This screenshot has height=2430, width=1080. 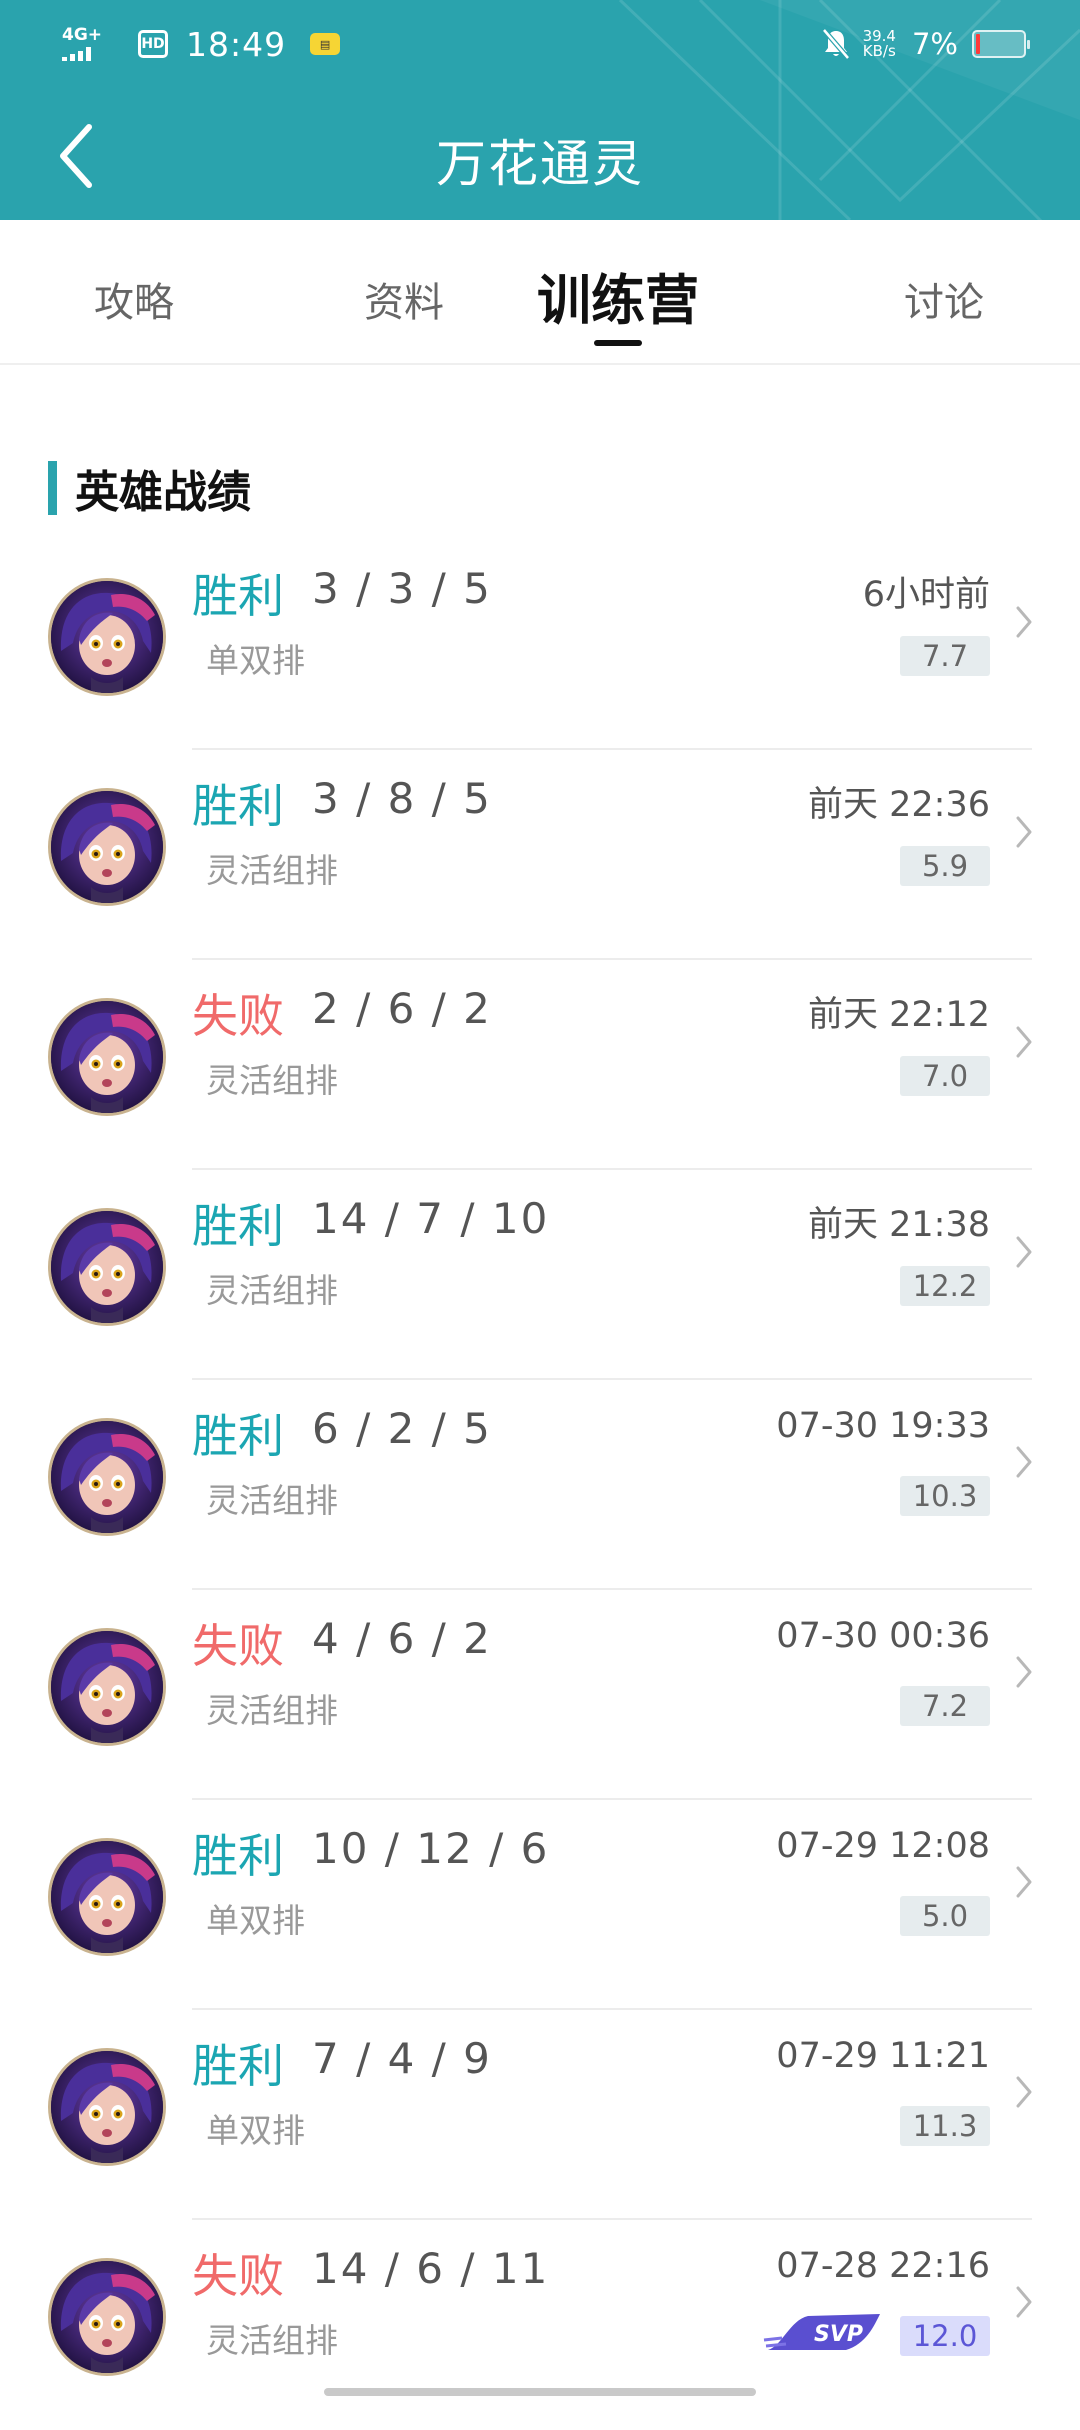 I want to click on match-time: 前天 22:12, so click(x=899, y=1015).